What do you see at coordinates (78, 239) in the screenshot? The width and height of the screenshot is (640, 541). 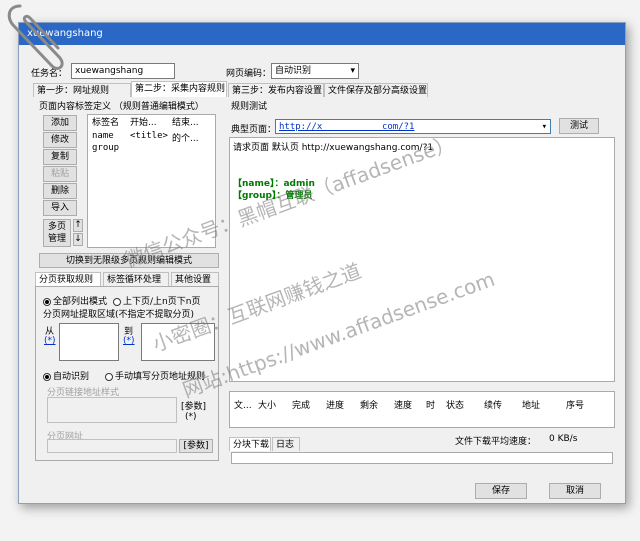 I see `move-down-button: ↓` at bounding box center [78, 239].